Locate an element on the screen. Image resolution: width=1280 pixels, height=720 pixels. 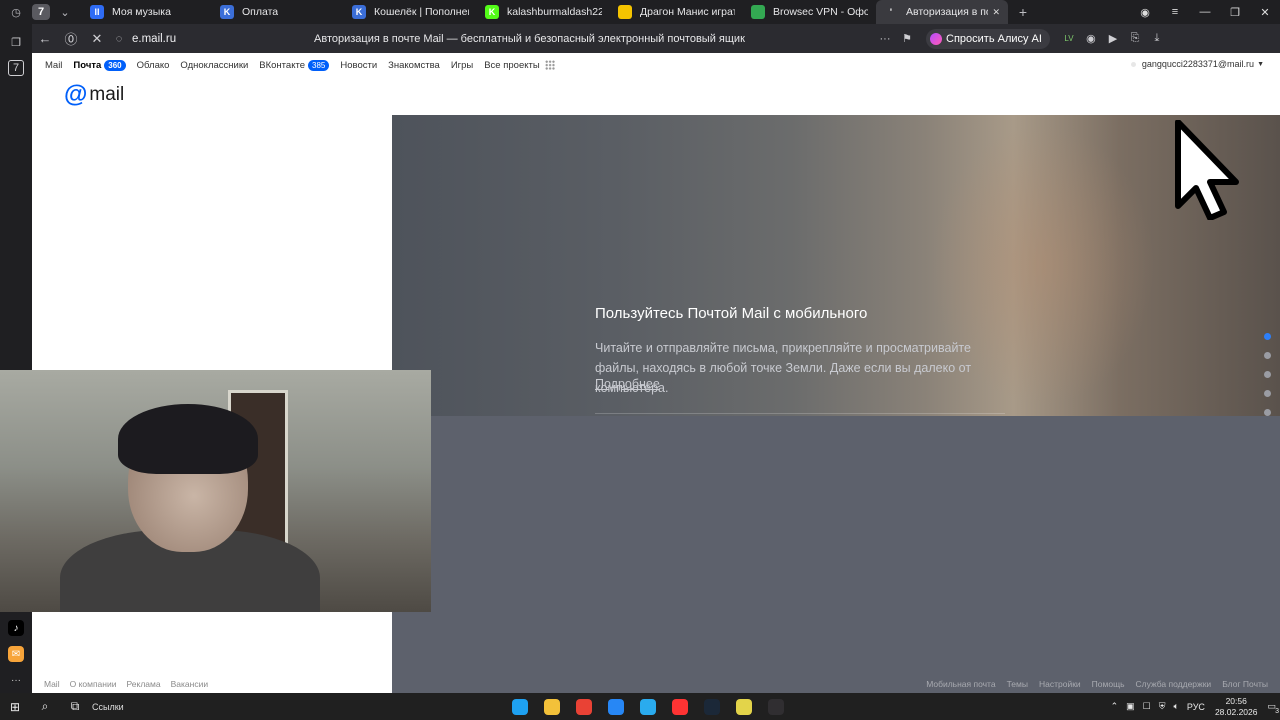
portal-link: Одноклассники is located at coordinates (214, 65).